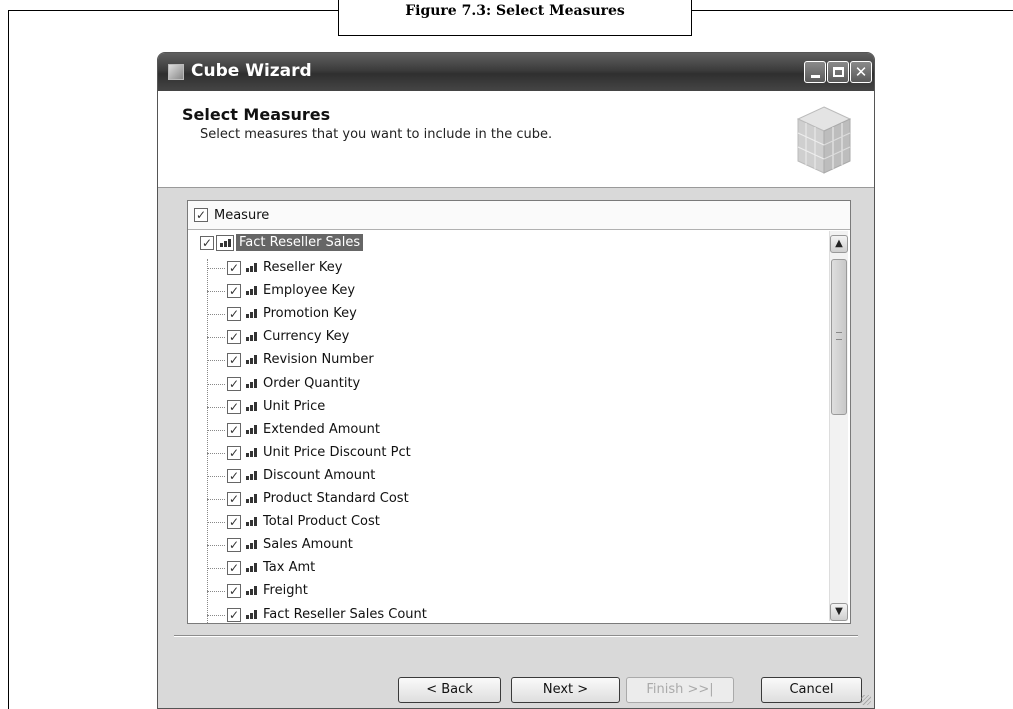  I want to click on measure-label: Unit Price Discount Pct, so click(337, 452).